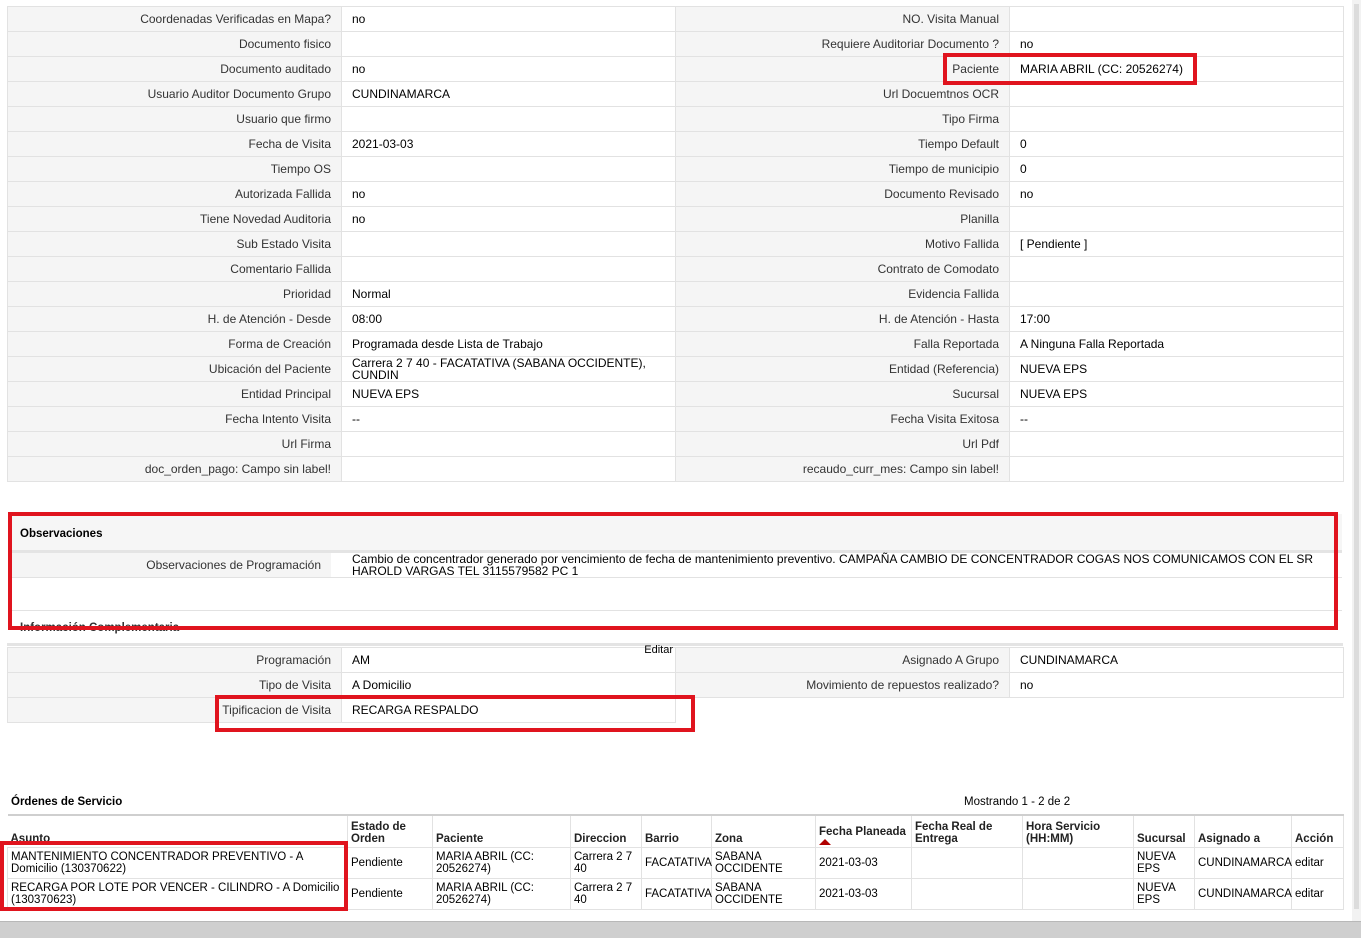  What do you see at coordinates (501, 831) in the screenshot?
I see `orders-column-header: Paciente` at bounding box center [501, 831].